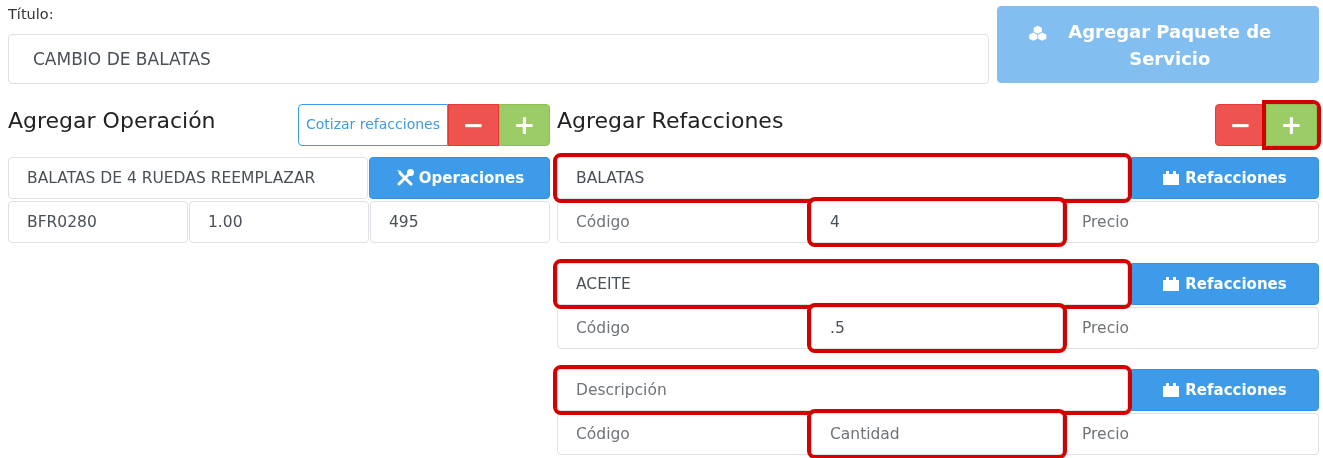 Image resolution: width=1323 pixels, height=458 pixels. What do you see at coordinates (372, 124) in the screenshot?
I see `quote-parts-button: Cotizar refacciones` at bounding box center [372, 124].